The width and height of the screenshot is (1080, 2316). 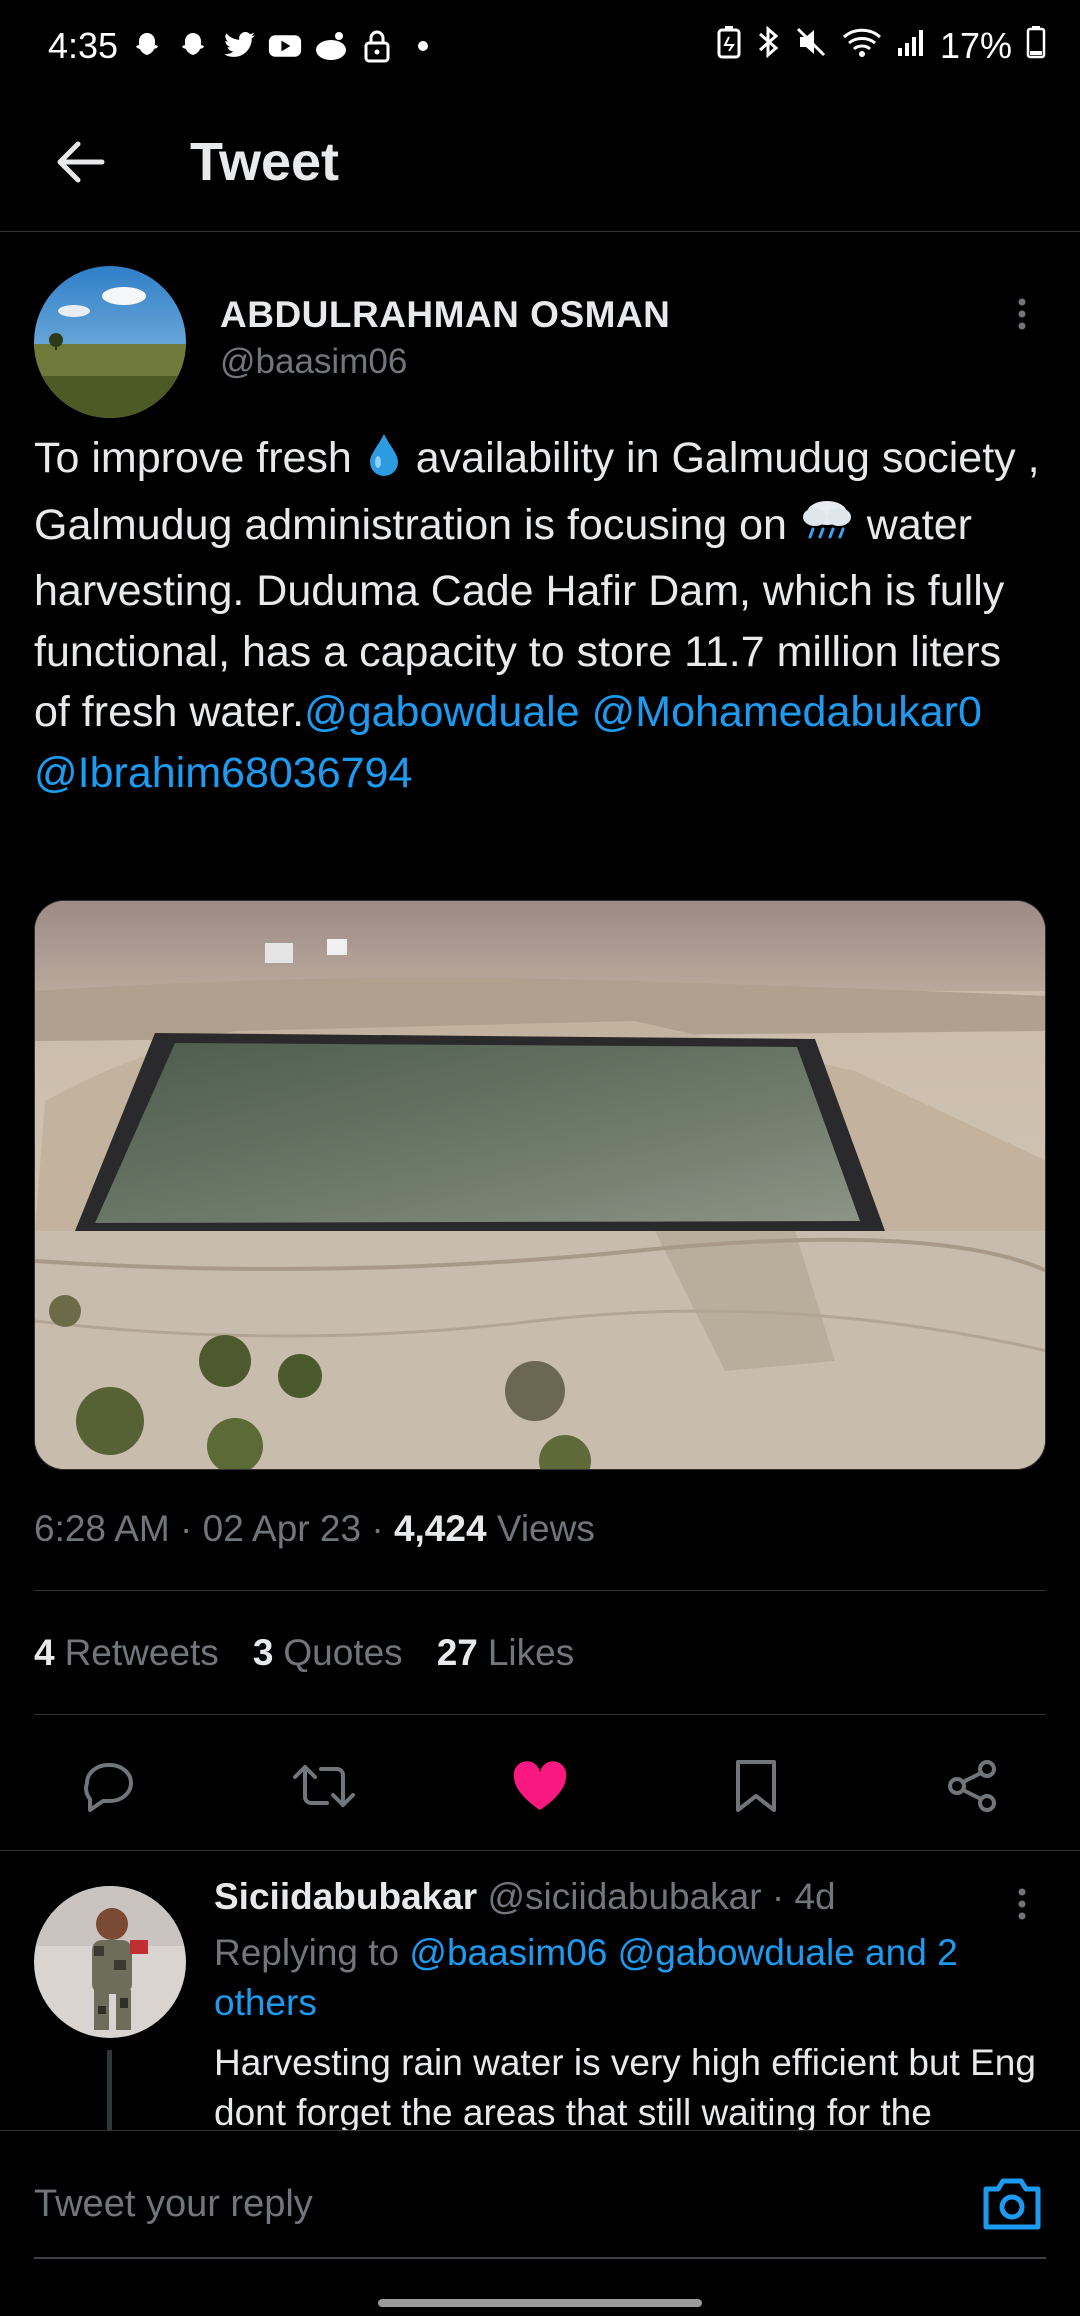 I want to click on notification-dot-icon, so click(x=423, y=46).